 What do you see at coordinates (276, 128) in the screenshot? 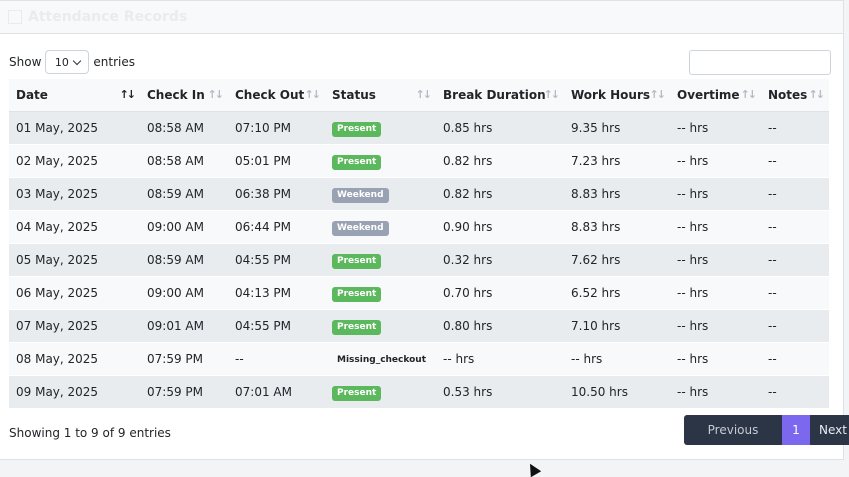
I see `check-out-cell: 07:10 PM` at bounding box center [276, 128].